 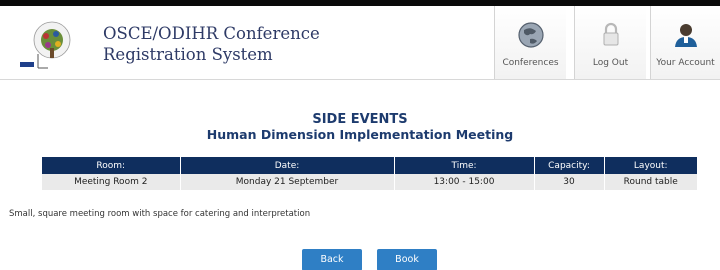 I want to click on column-header-room: Room:, so click(x=111, y=165).